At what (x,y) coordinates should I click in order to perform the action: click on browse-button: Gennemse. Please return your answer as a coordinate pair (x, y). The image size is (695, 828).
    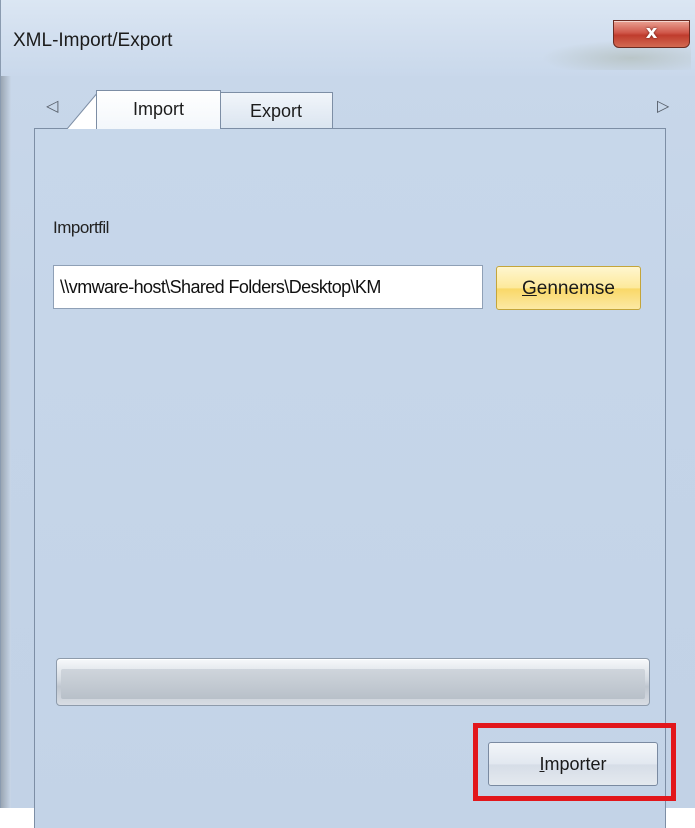
    Looking at the image, I should click on (568, 288).